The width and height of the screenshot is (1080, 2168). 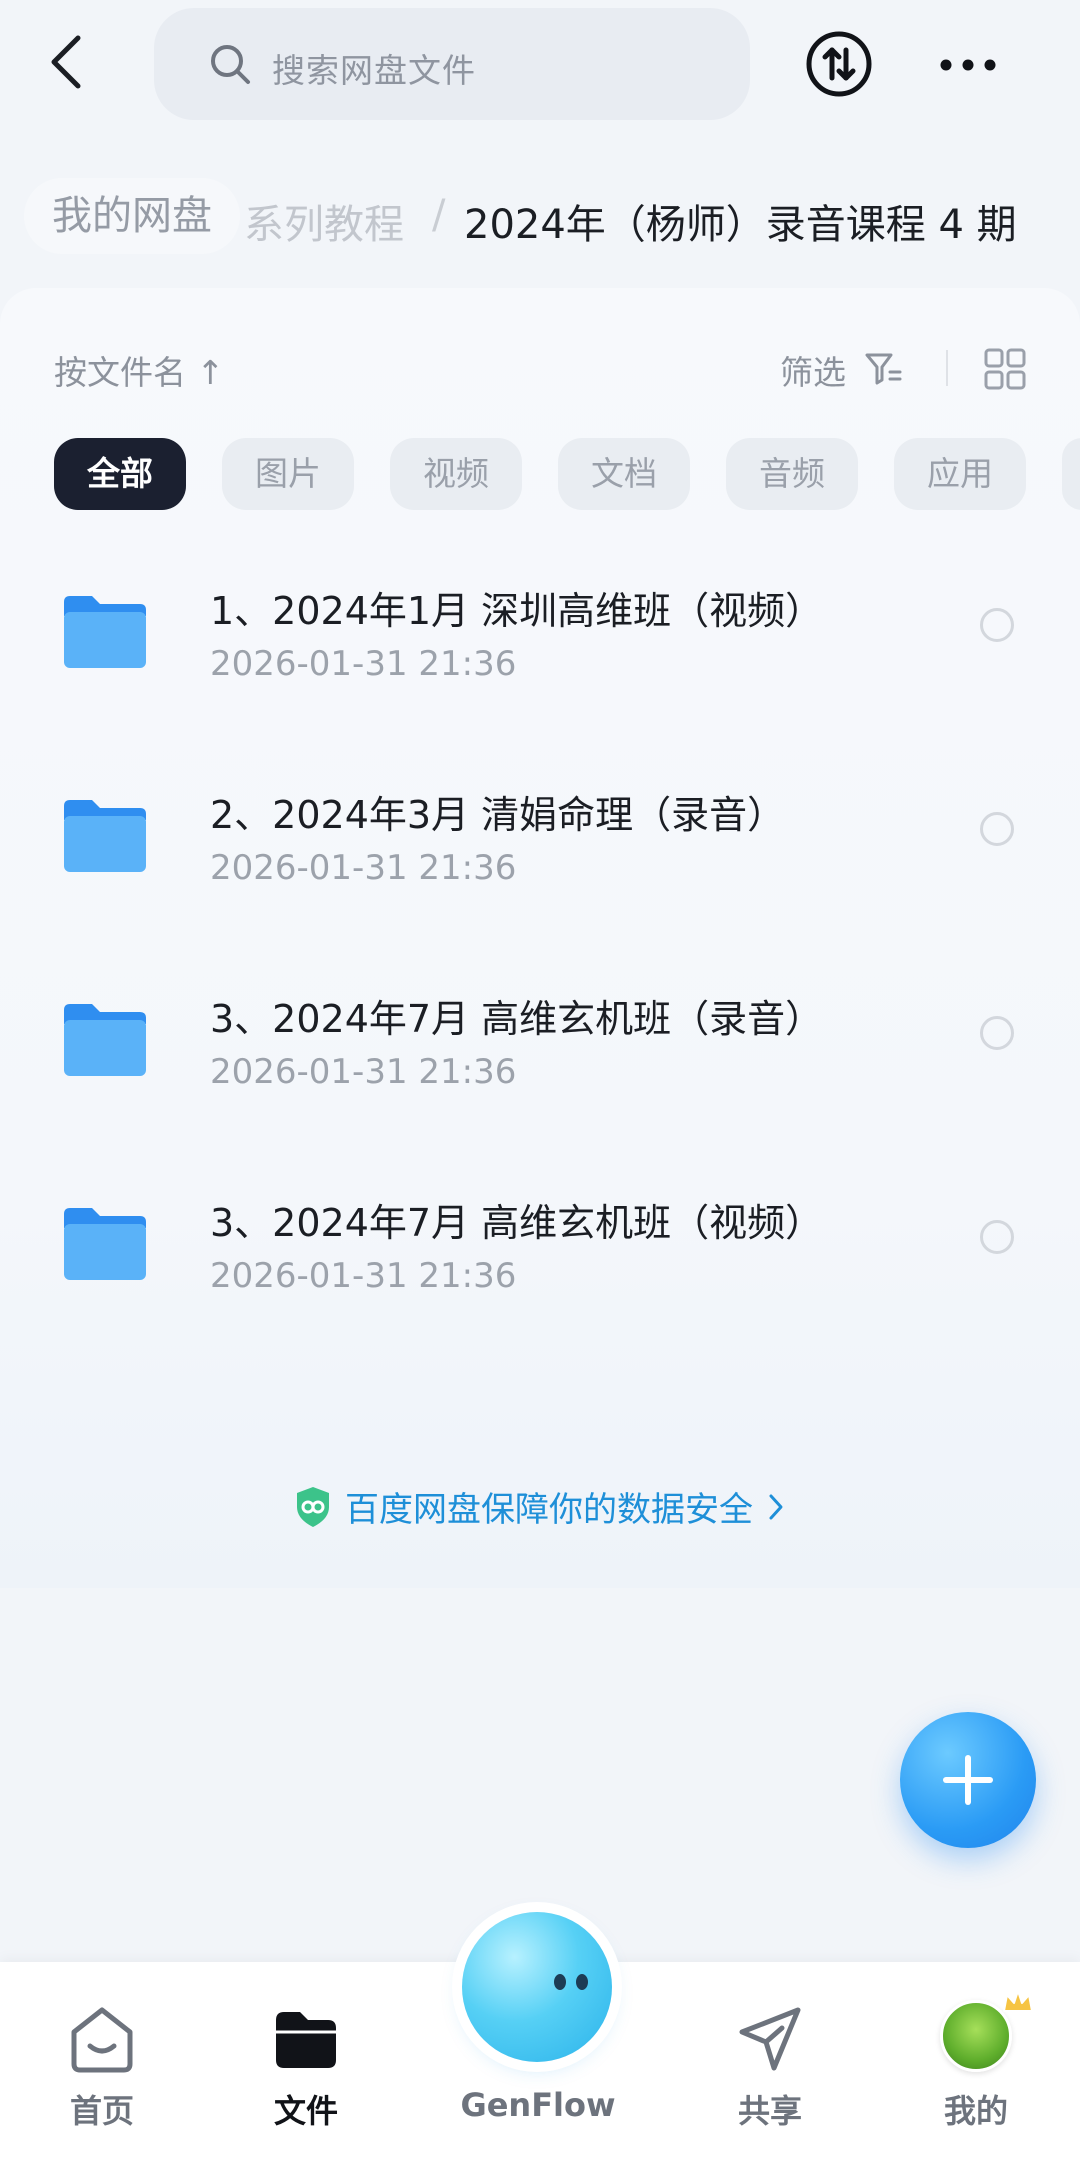 I want to click on tab-audio: 音频, so click(x=792, y=474).